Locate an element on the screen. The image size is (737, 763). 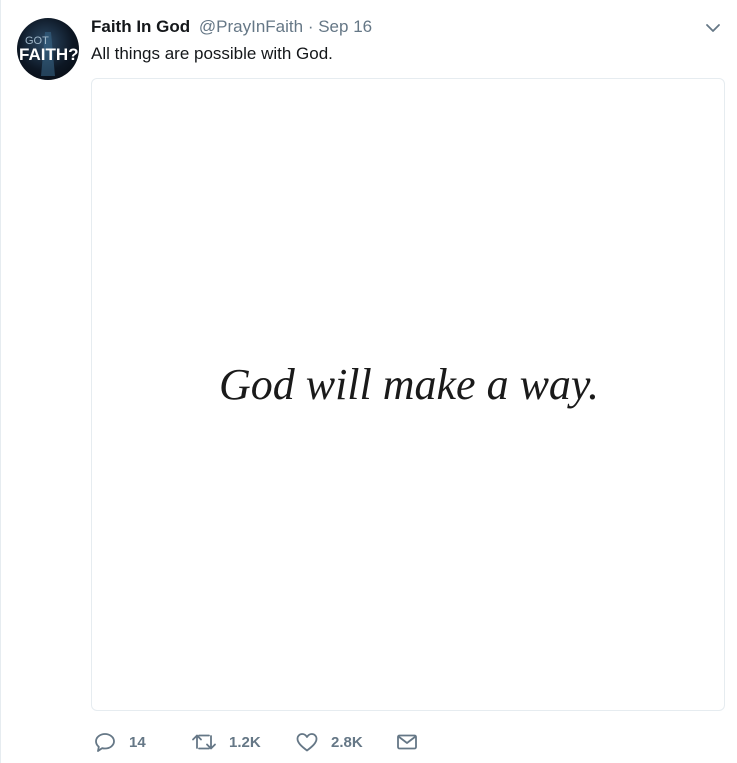
envelope-icon is located at coordinates (407, 742).